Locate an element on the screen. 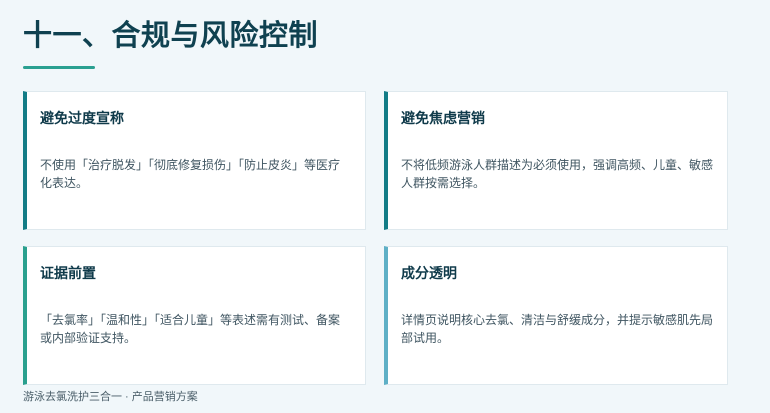 The image size is (770, 413). card-body: 详情页说明核心去氯、清洁与舒缓成分，并提示敏感肌先局部试用。 is located at coordinates (557, 329).